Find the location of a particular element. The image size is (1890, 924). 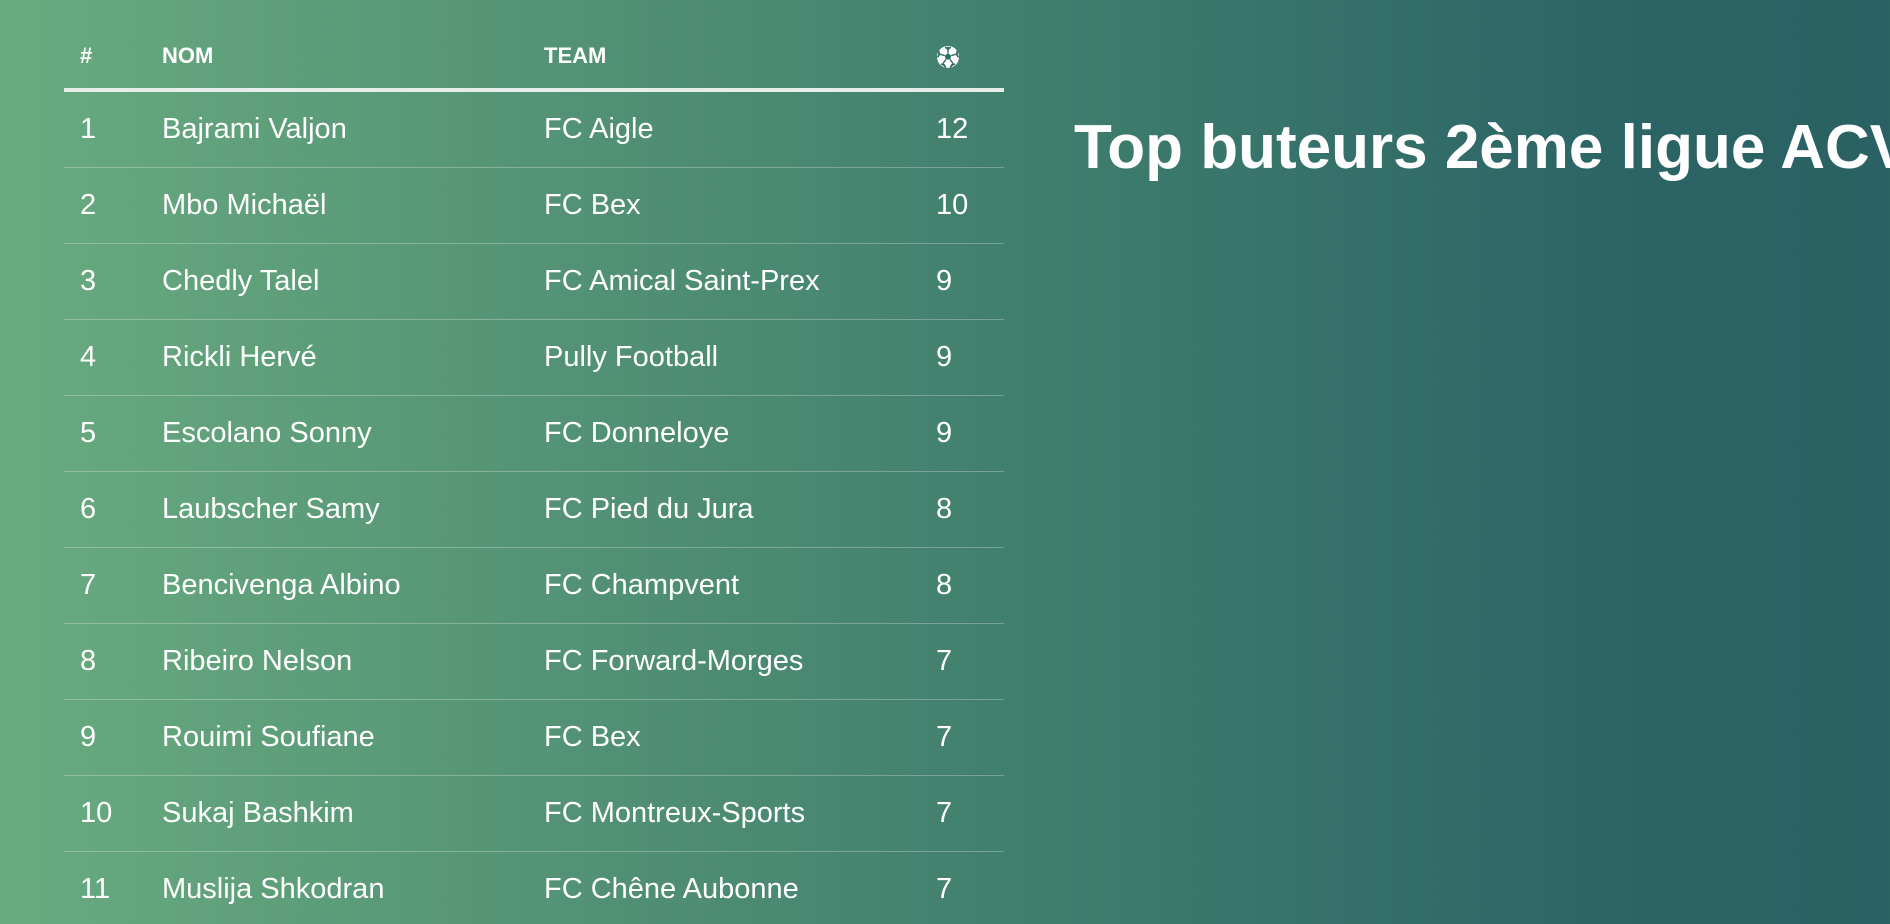

header-team: TEAM is located at coordinates (724, 60).